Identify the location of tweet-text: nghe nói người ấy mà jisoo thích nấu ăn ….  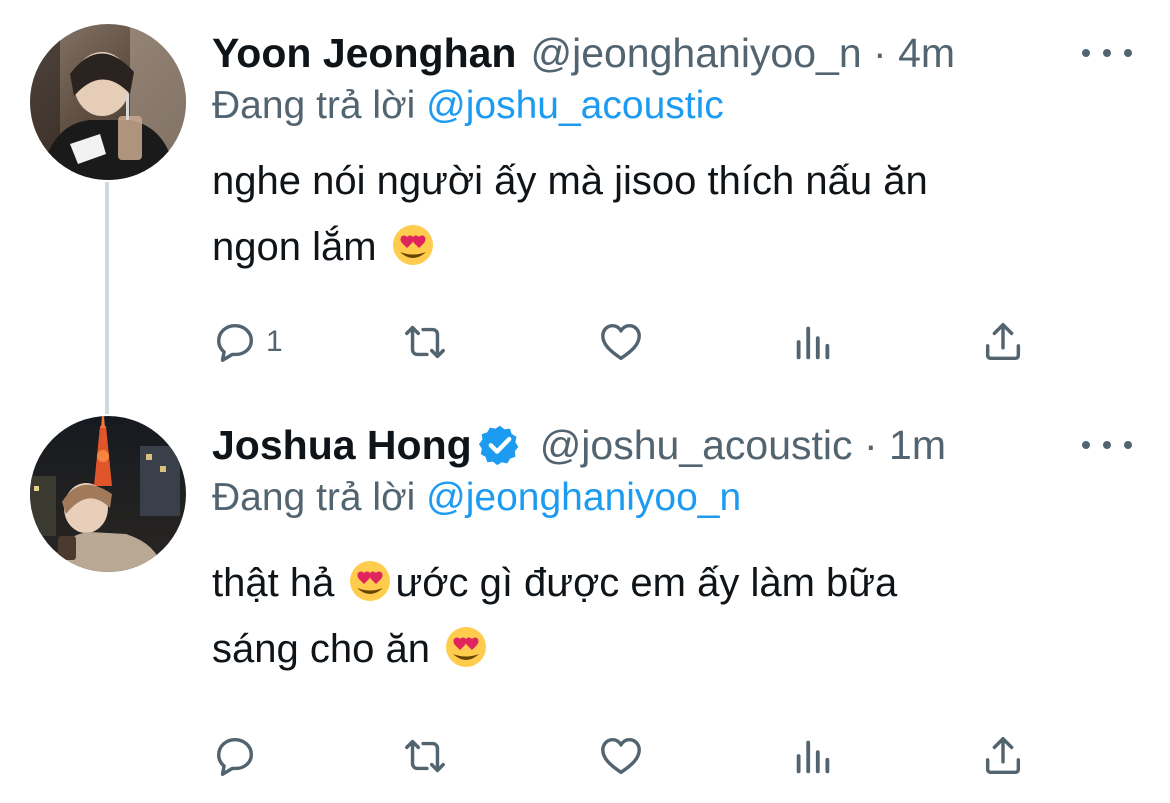
(662, 214).